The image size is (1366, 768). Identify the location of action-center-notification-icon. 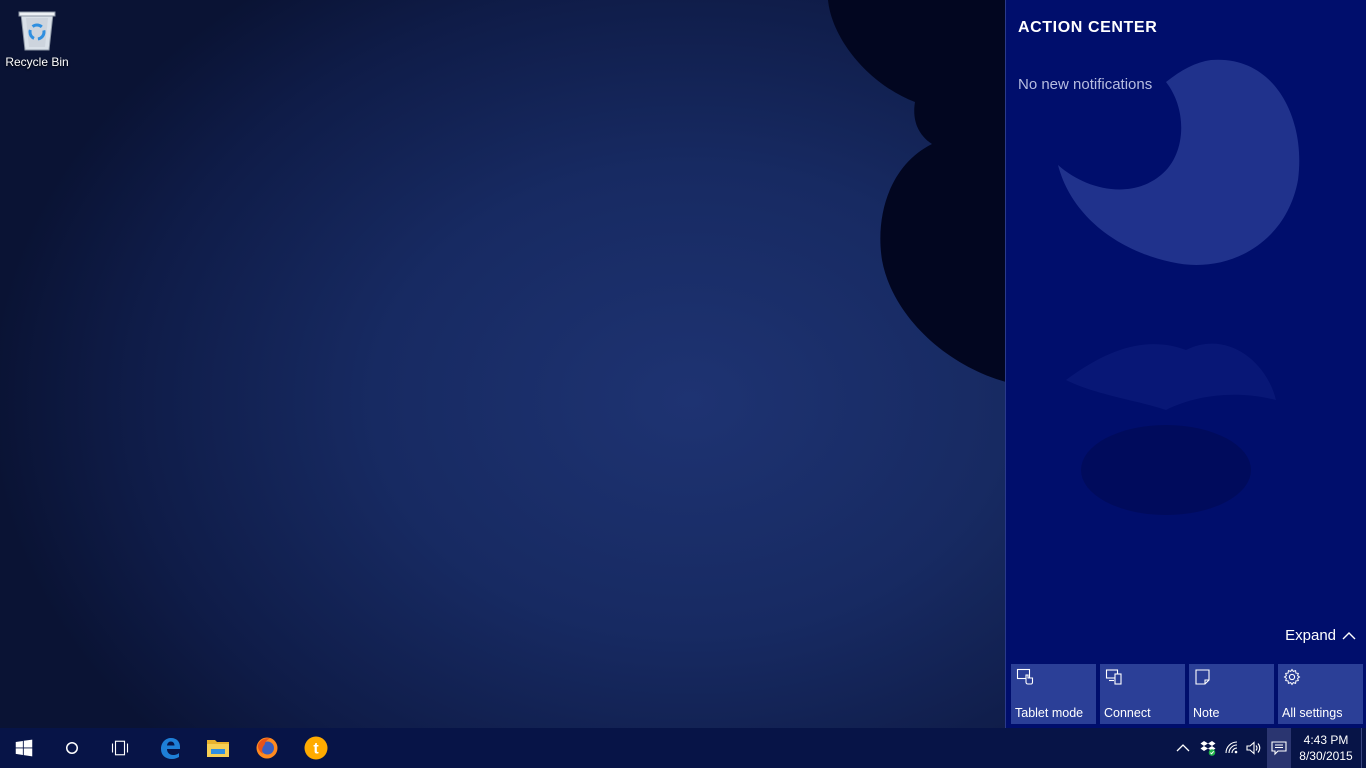
(1279, 748).